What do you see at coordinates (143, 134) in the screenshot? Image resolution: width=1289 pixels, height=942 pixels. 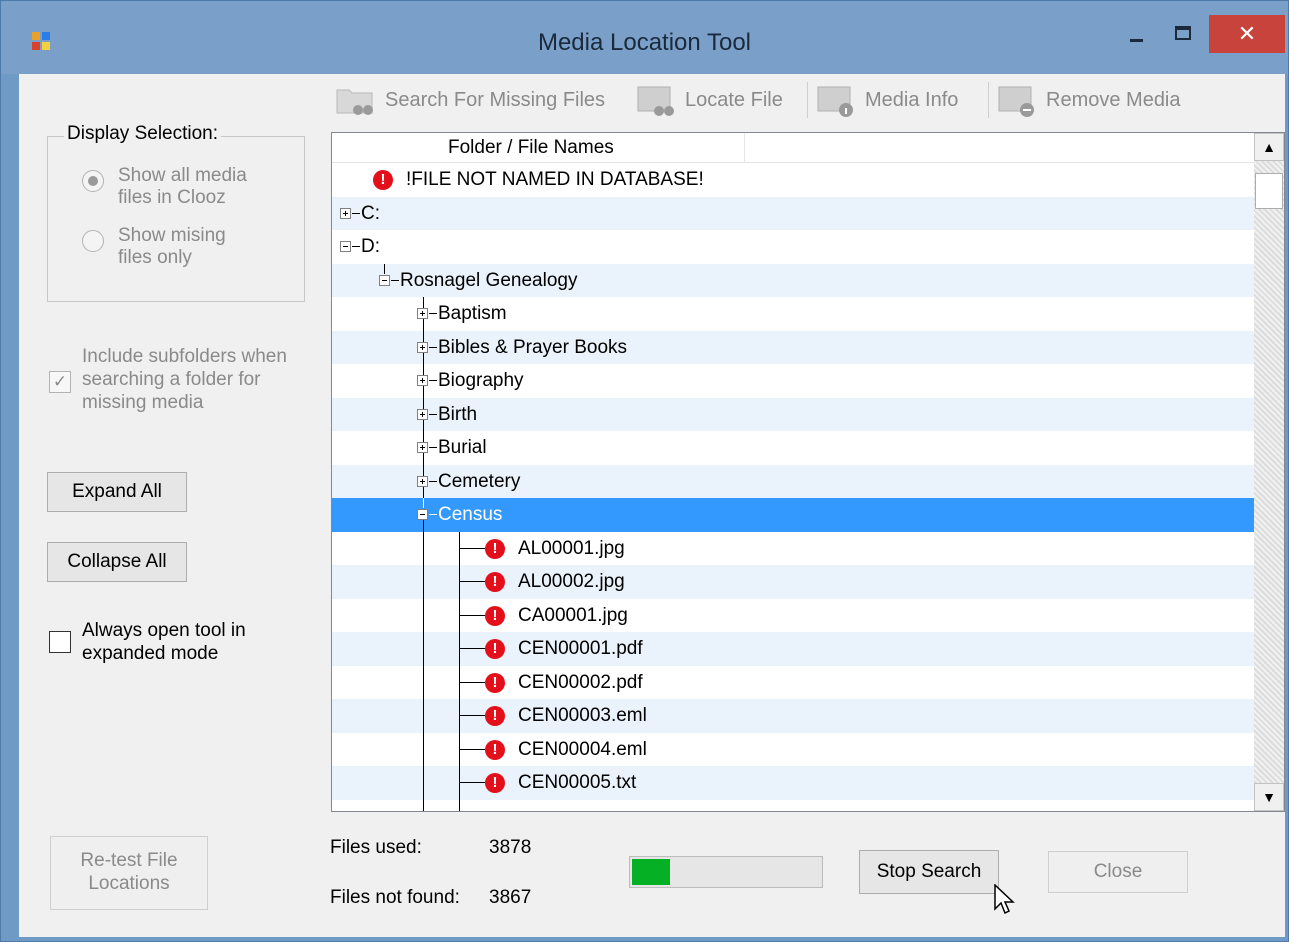 I see `display-selection-legend: Display Selection:` at bounding box center [143, 134].